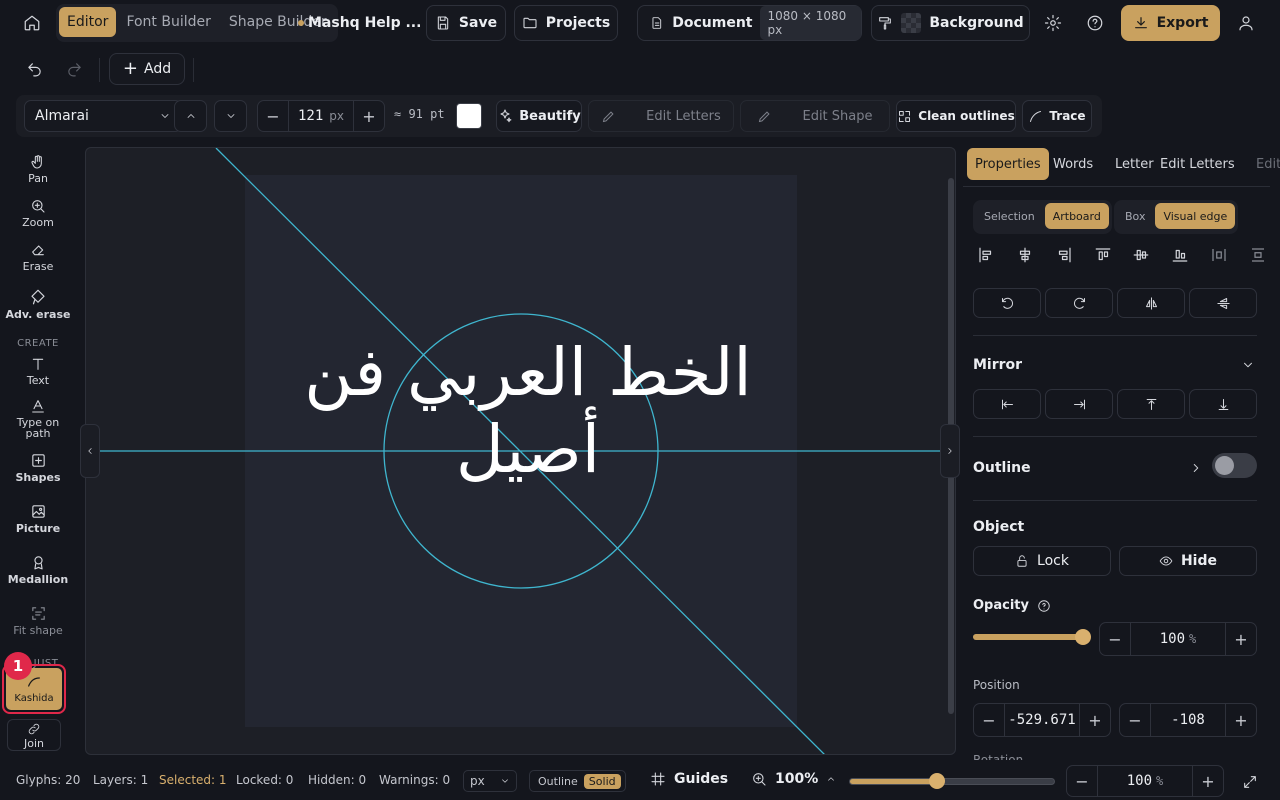 Image resolution: width=1280 pixels, height=800 pixels. I want to click on tab-edit-letters: Edit Letters, so click(1197, 164).